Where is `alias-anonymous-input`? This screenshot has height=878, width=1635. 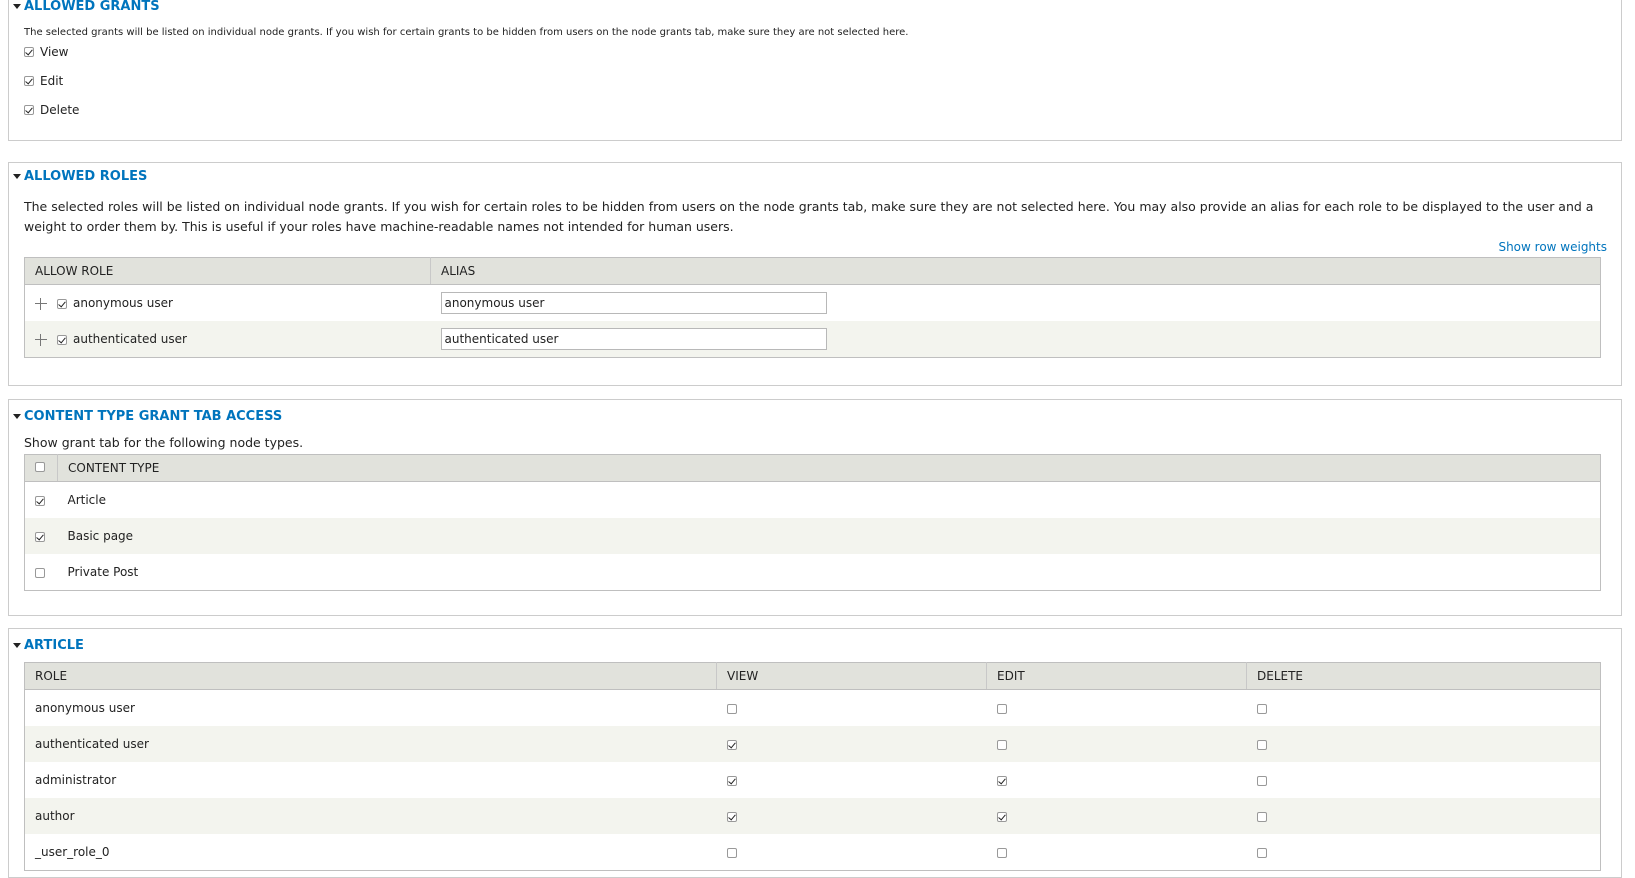
alias-anonymous-input is located at coordinates (633, 303).